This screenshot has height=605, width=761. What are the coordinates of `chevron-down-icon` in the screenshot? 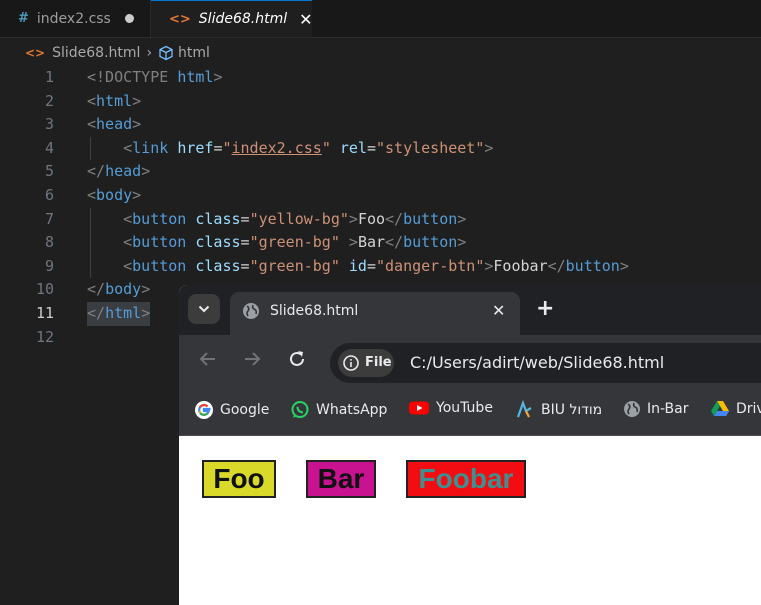 It's located at (204, 309).